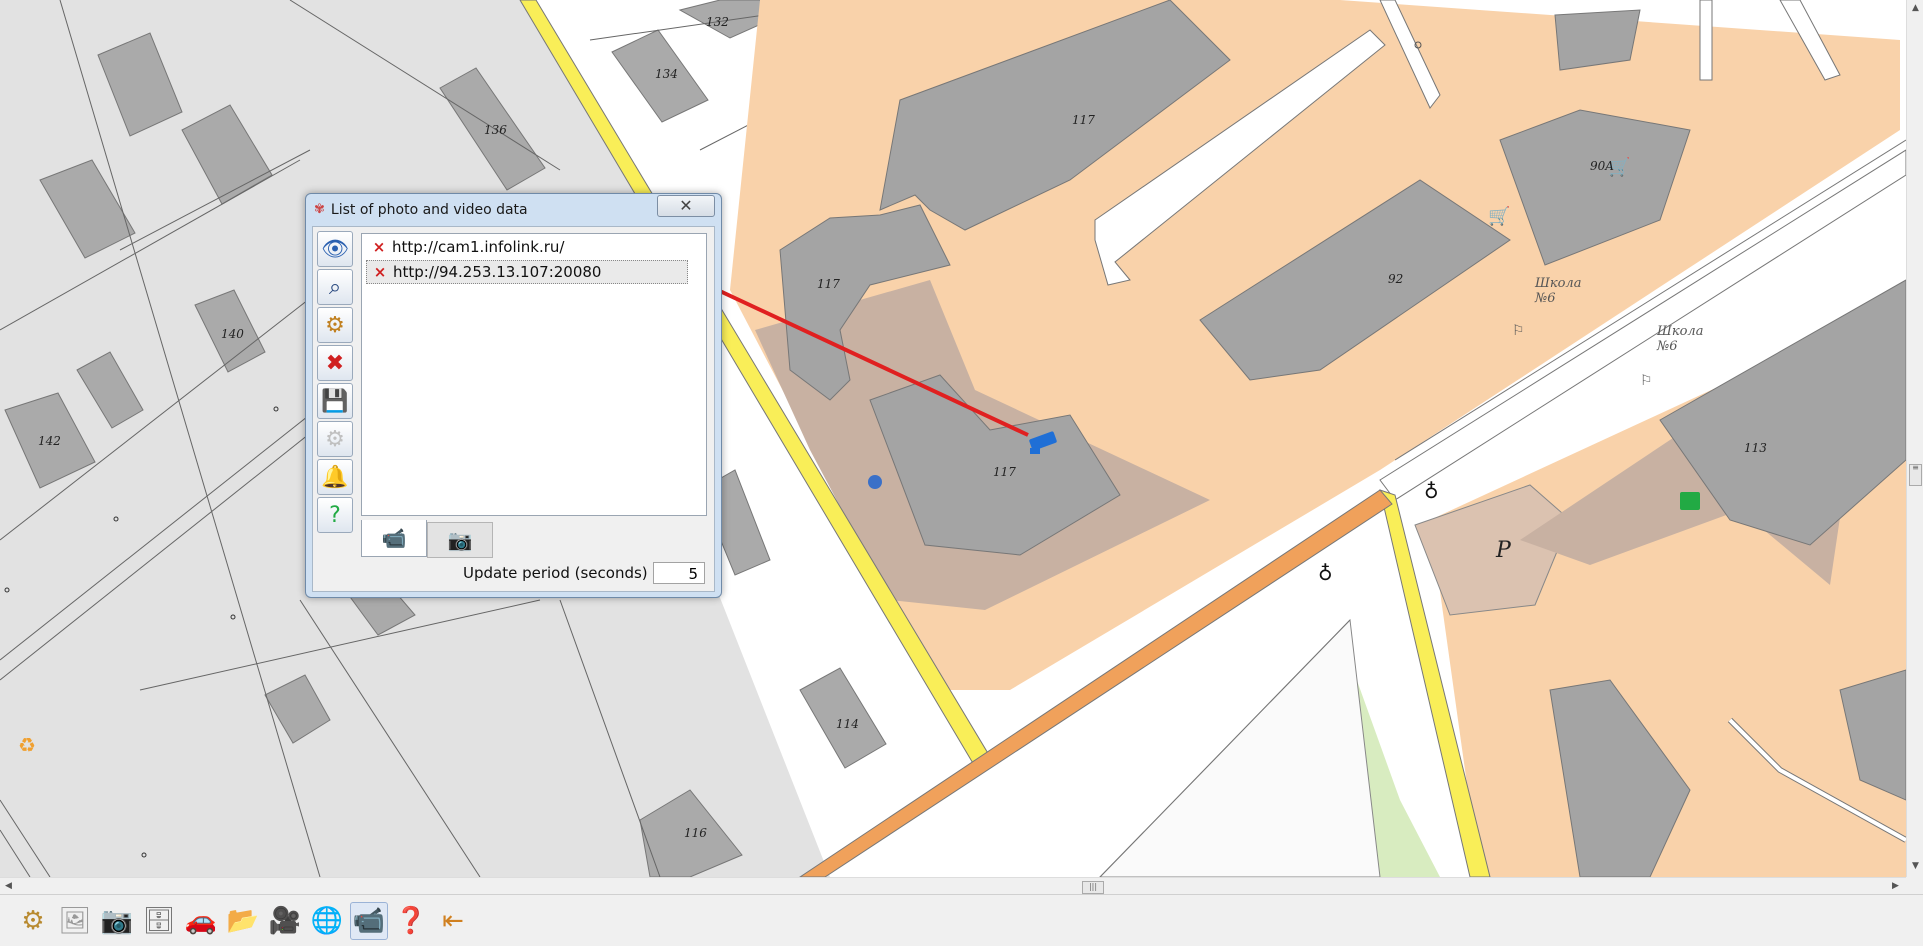 The width and height of the screenshot is (1923, 946). I want to click on scroll-thumb-v: ≡, so click(1915, 475).